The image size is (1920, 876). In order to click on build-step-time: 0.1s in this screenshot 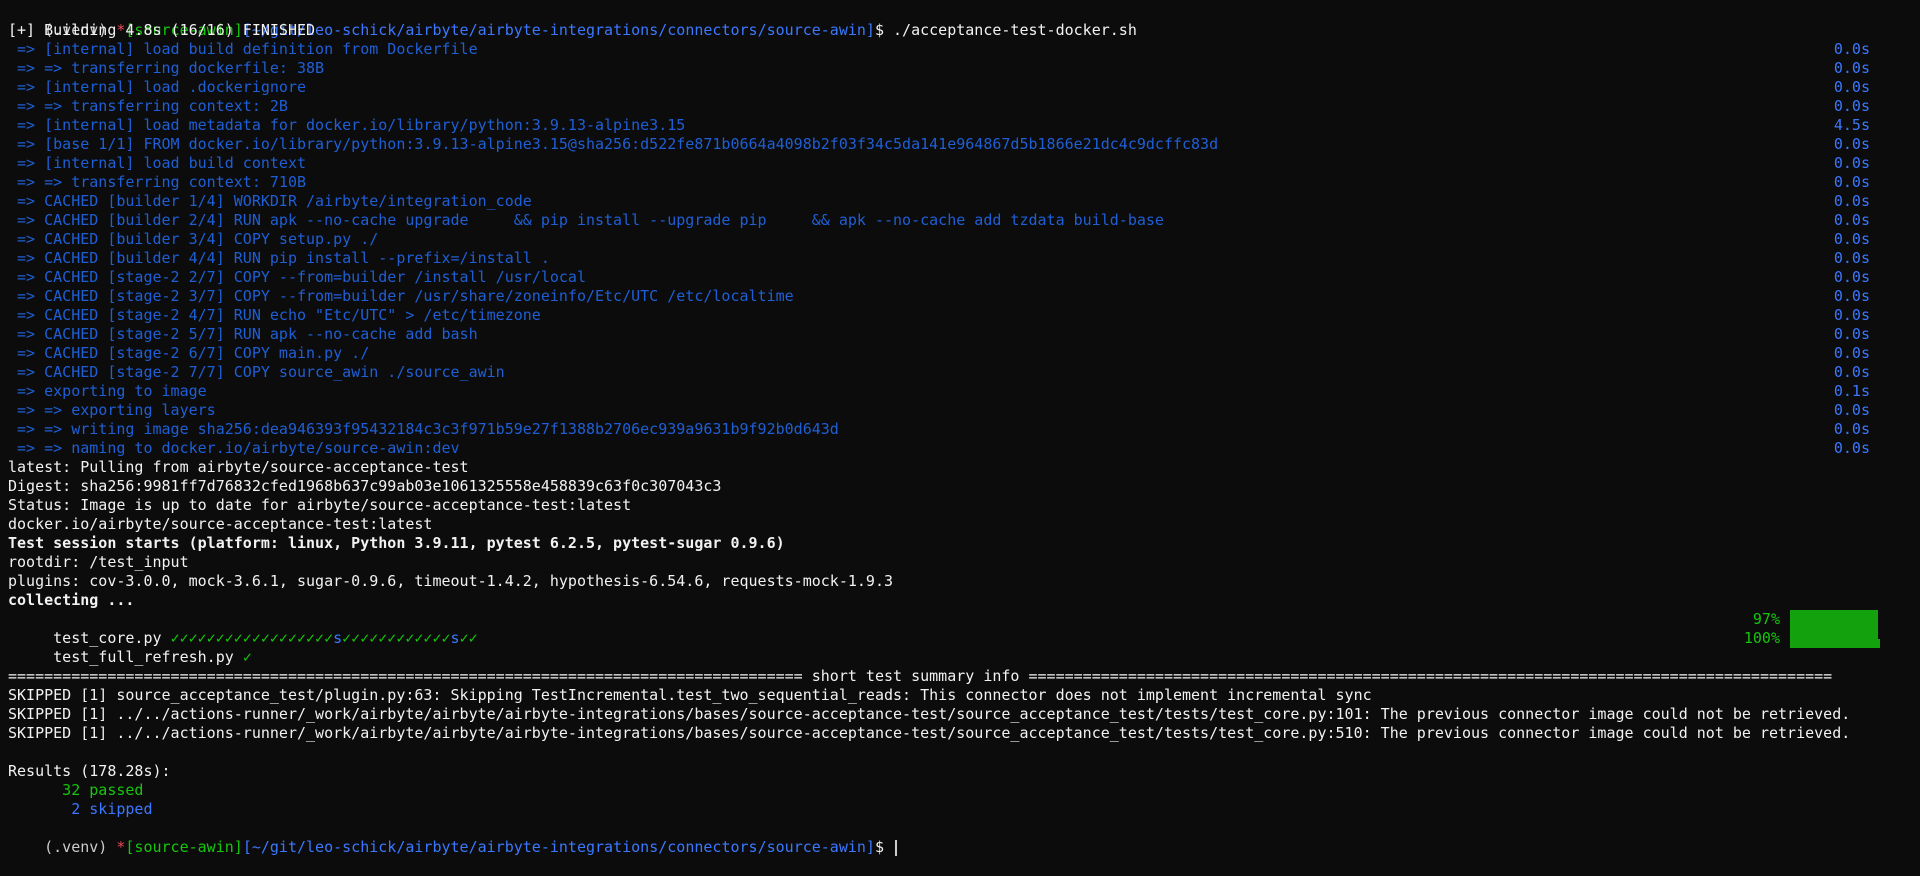, I will do `click(1851, 391)`.